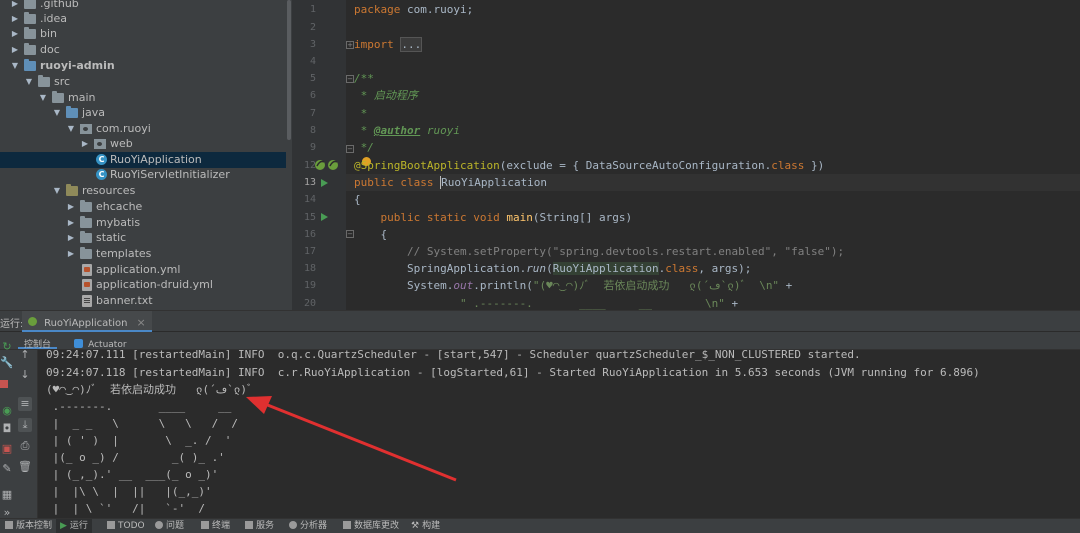  Describe the element at coordinates (312, 147) in the screenshot. I see `line-number: 9` at that location.